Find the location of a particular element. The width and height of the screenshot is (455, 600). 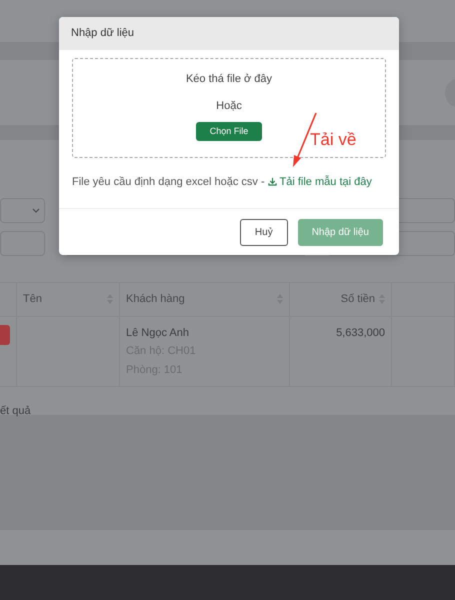

column-header: Số tiền is located at coordinates (357, 299).